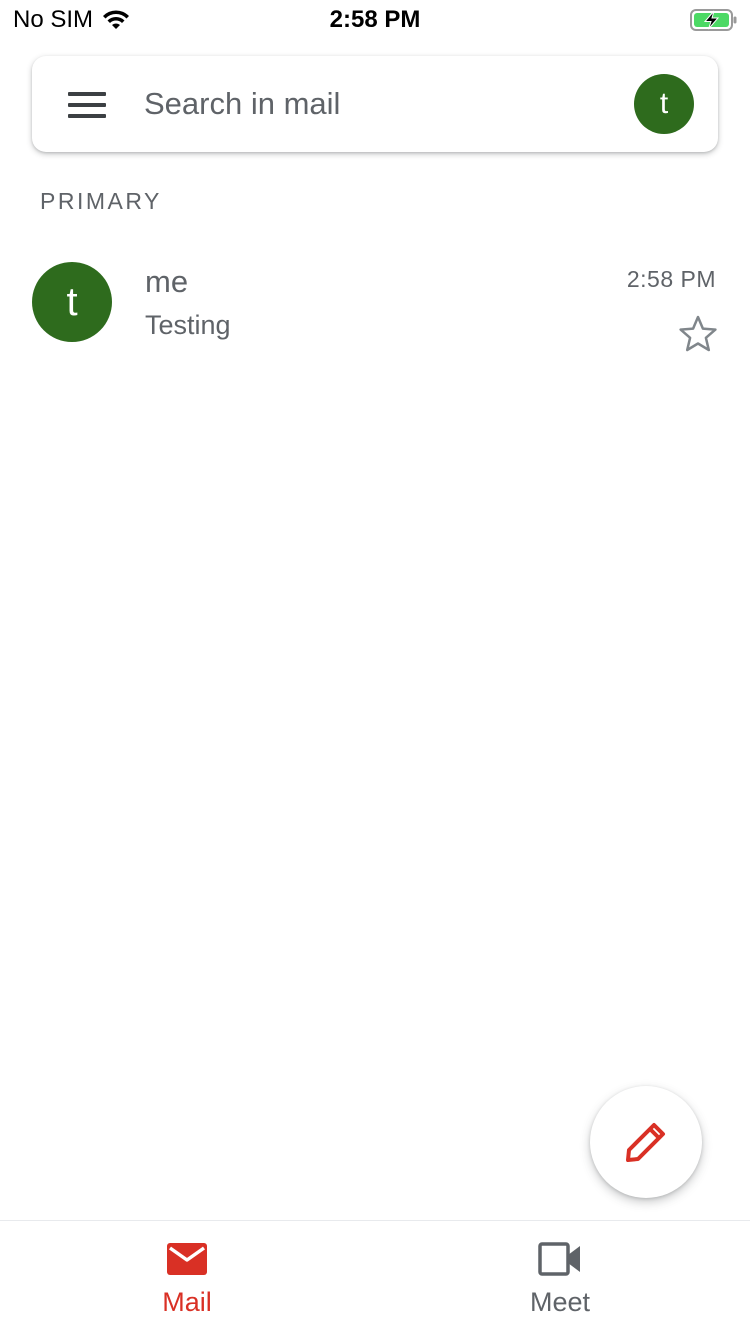  What do you see at coordinates (713, 20) in the screenshot?
I see `battery-charging-icon` at bounding box center [713, 20].